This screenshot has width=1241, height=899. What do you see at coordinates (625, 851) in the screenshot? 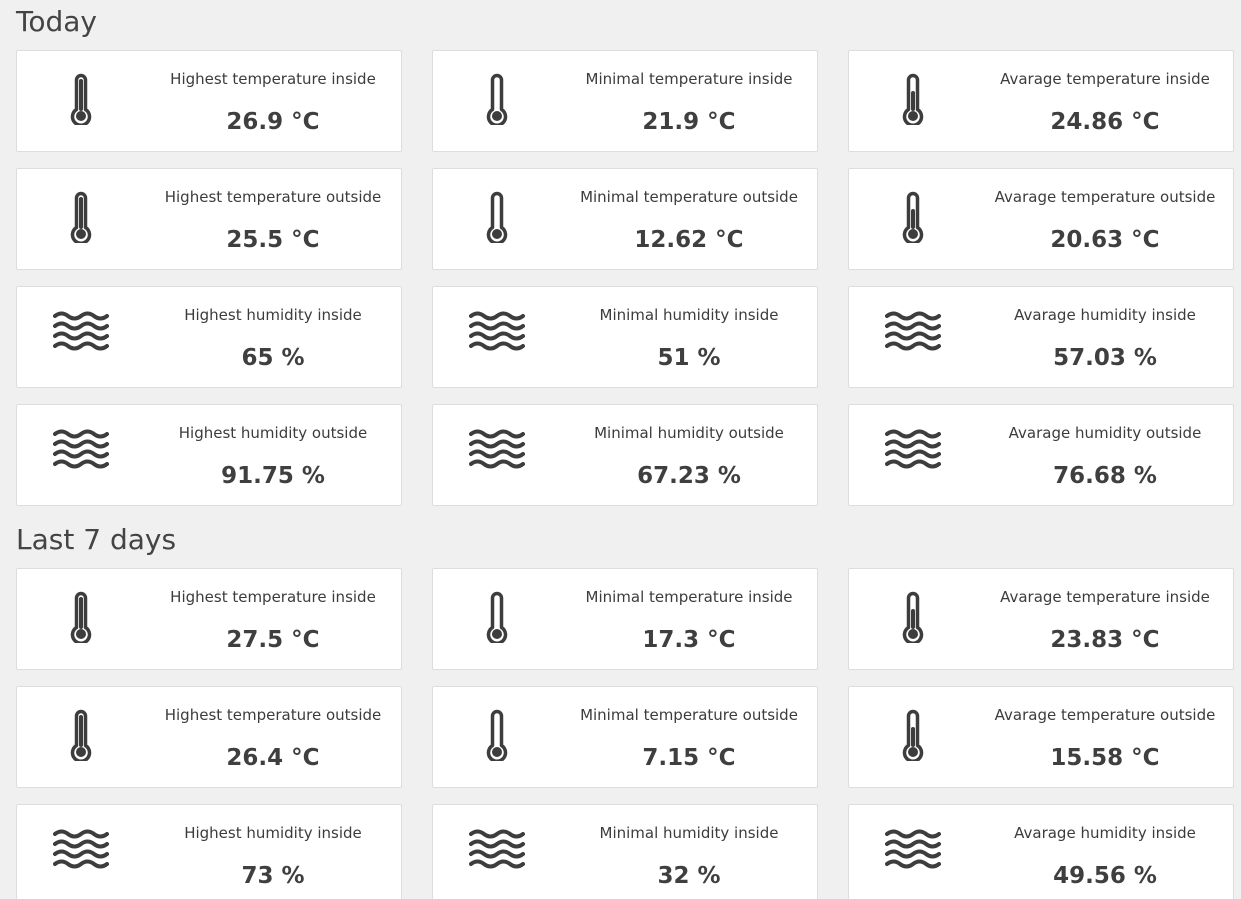
I see `stat-card: Minimal humidity inside 32 %` at bounding box center [625, 851].